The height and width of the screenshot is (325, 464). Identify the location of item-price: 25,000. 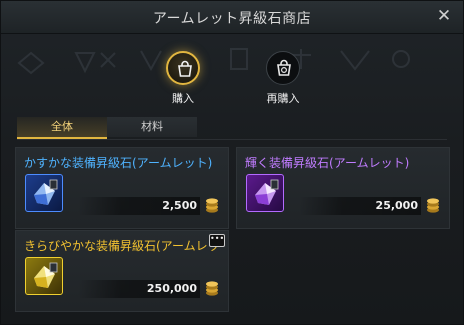
(396, 205).